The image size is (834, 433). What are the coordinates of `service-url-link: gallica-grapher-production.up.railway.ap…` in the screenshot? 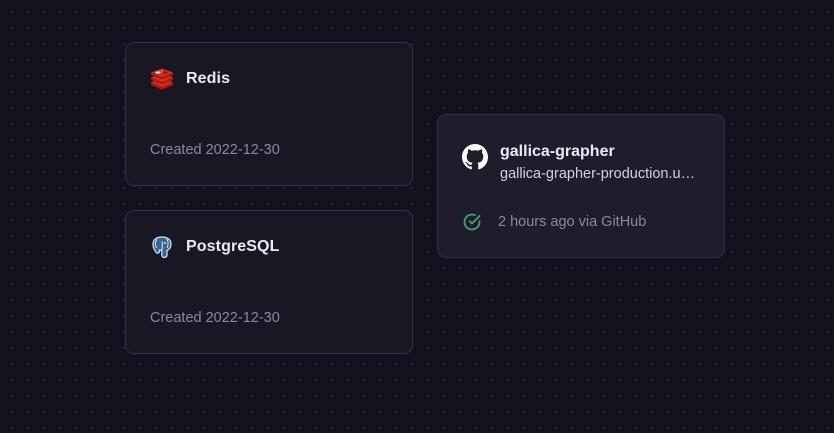 It's located at (601, 174).